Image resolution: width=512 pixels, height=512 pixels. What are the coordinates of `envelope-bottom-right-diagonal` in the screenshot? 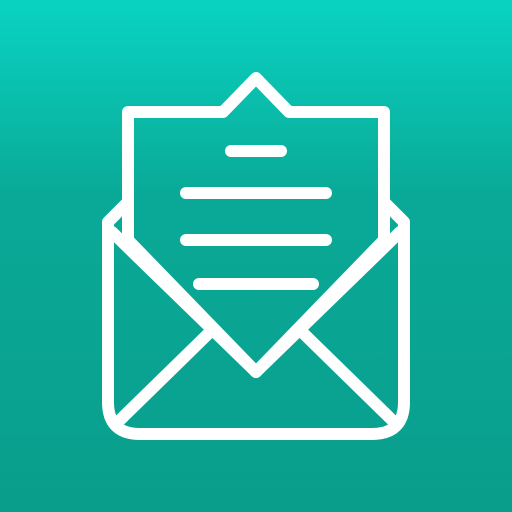 It's located at (347, 376).